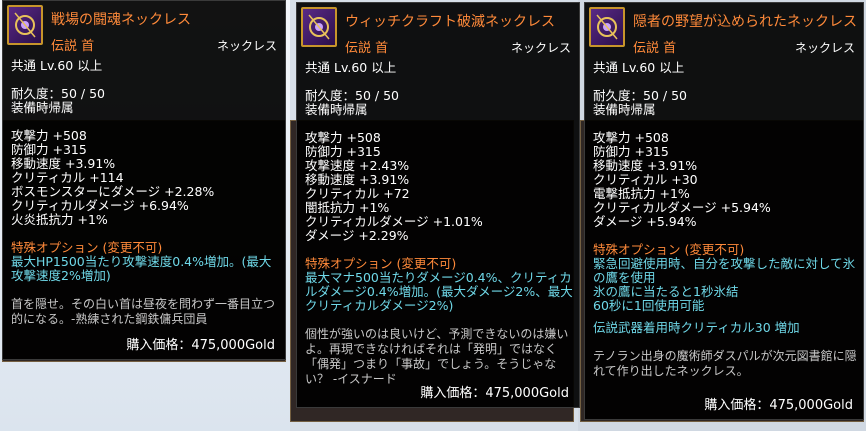  I want to click on stat-line: 闇抵抗力 +1%, so click(347, 207).